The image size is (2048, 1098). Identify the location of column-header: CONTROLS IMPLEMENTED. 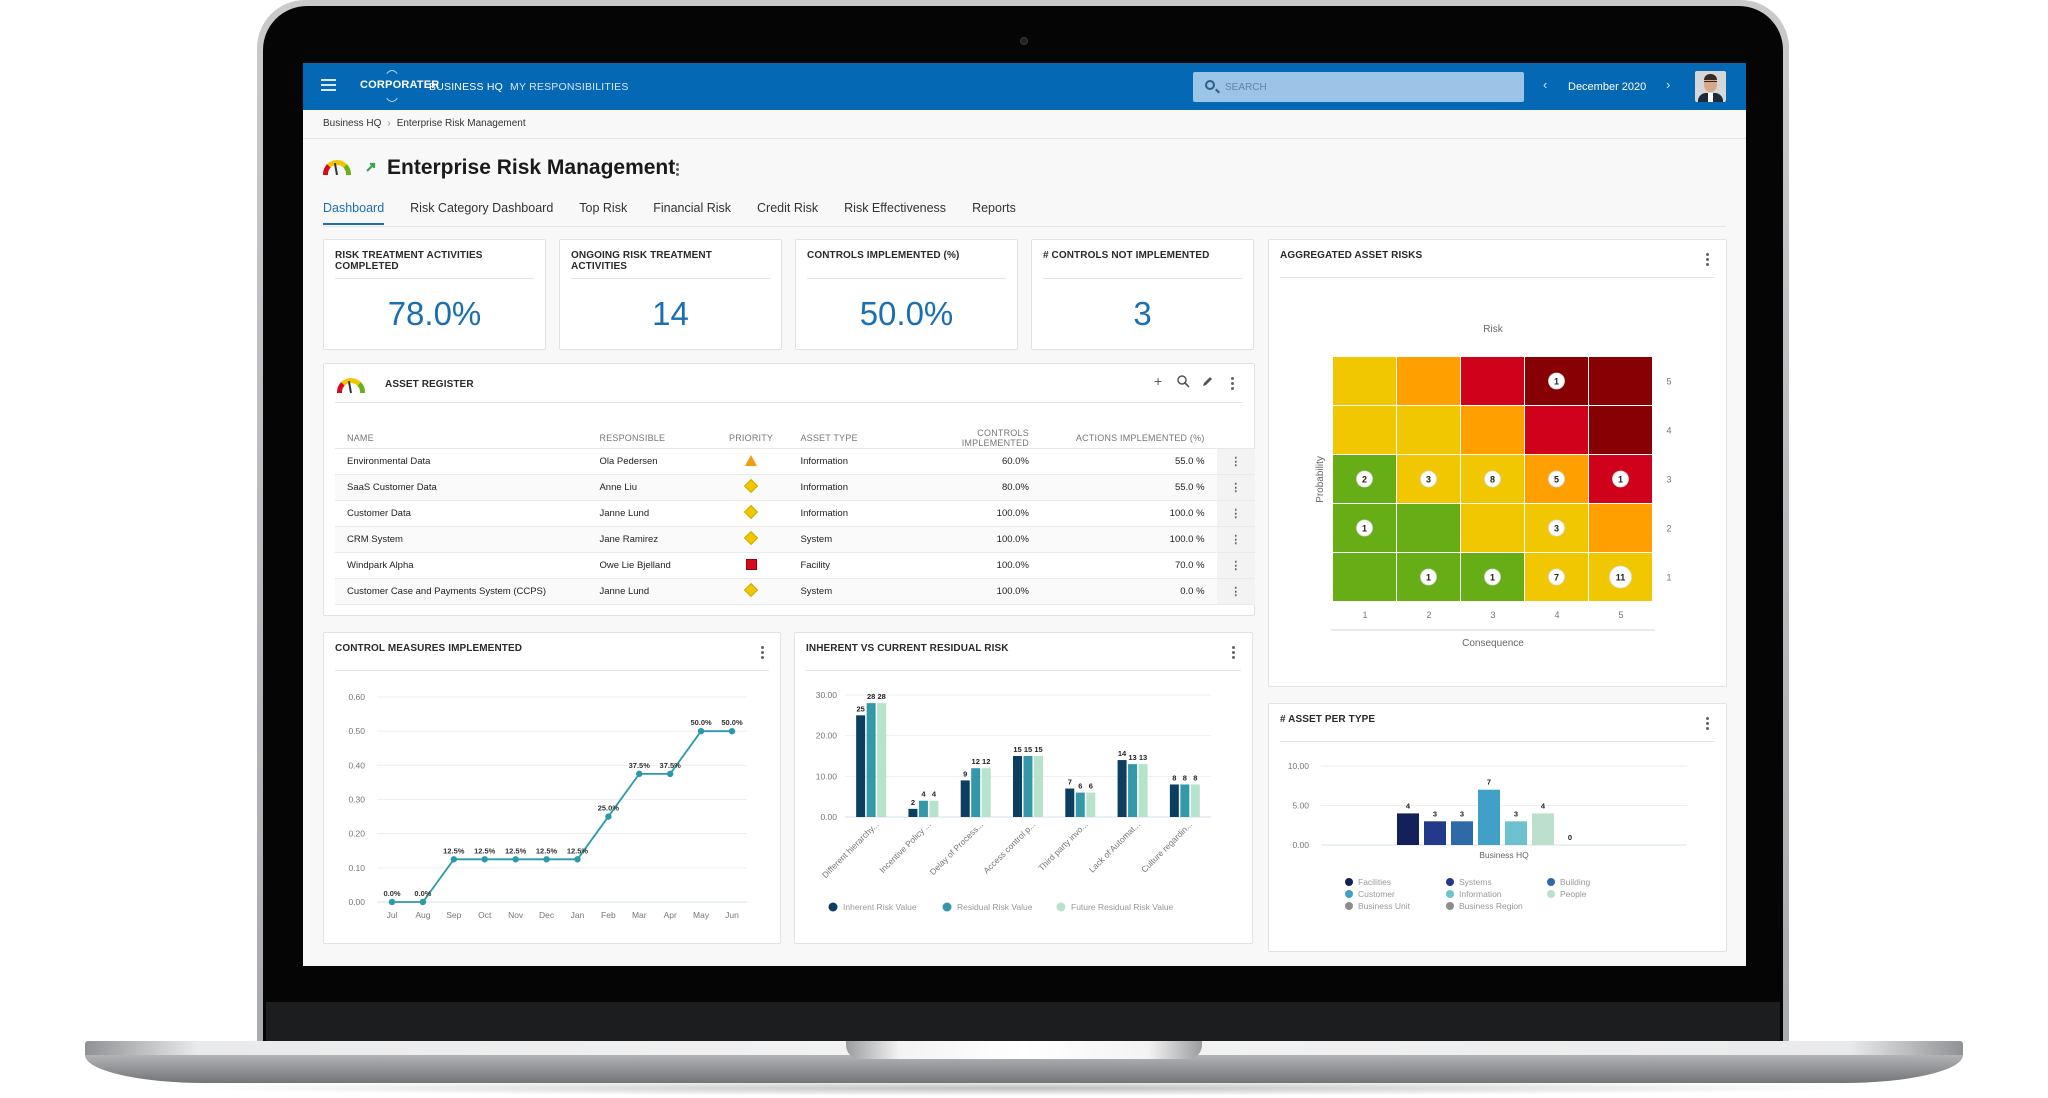
(969, 438).